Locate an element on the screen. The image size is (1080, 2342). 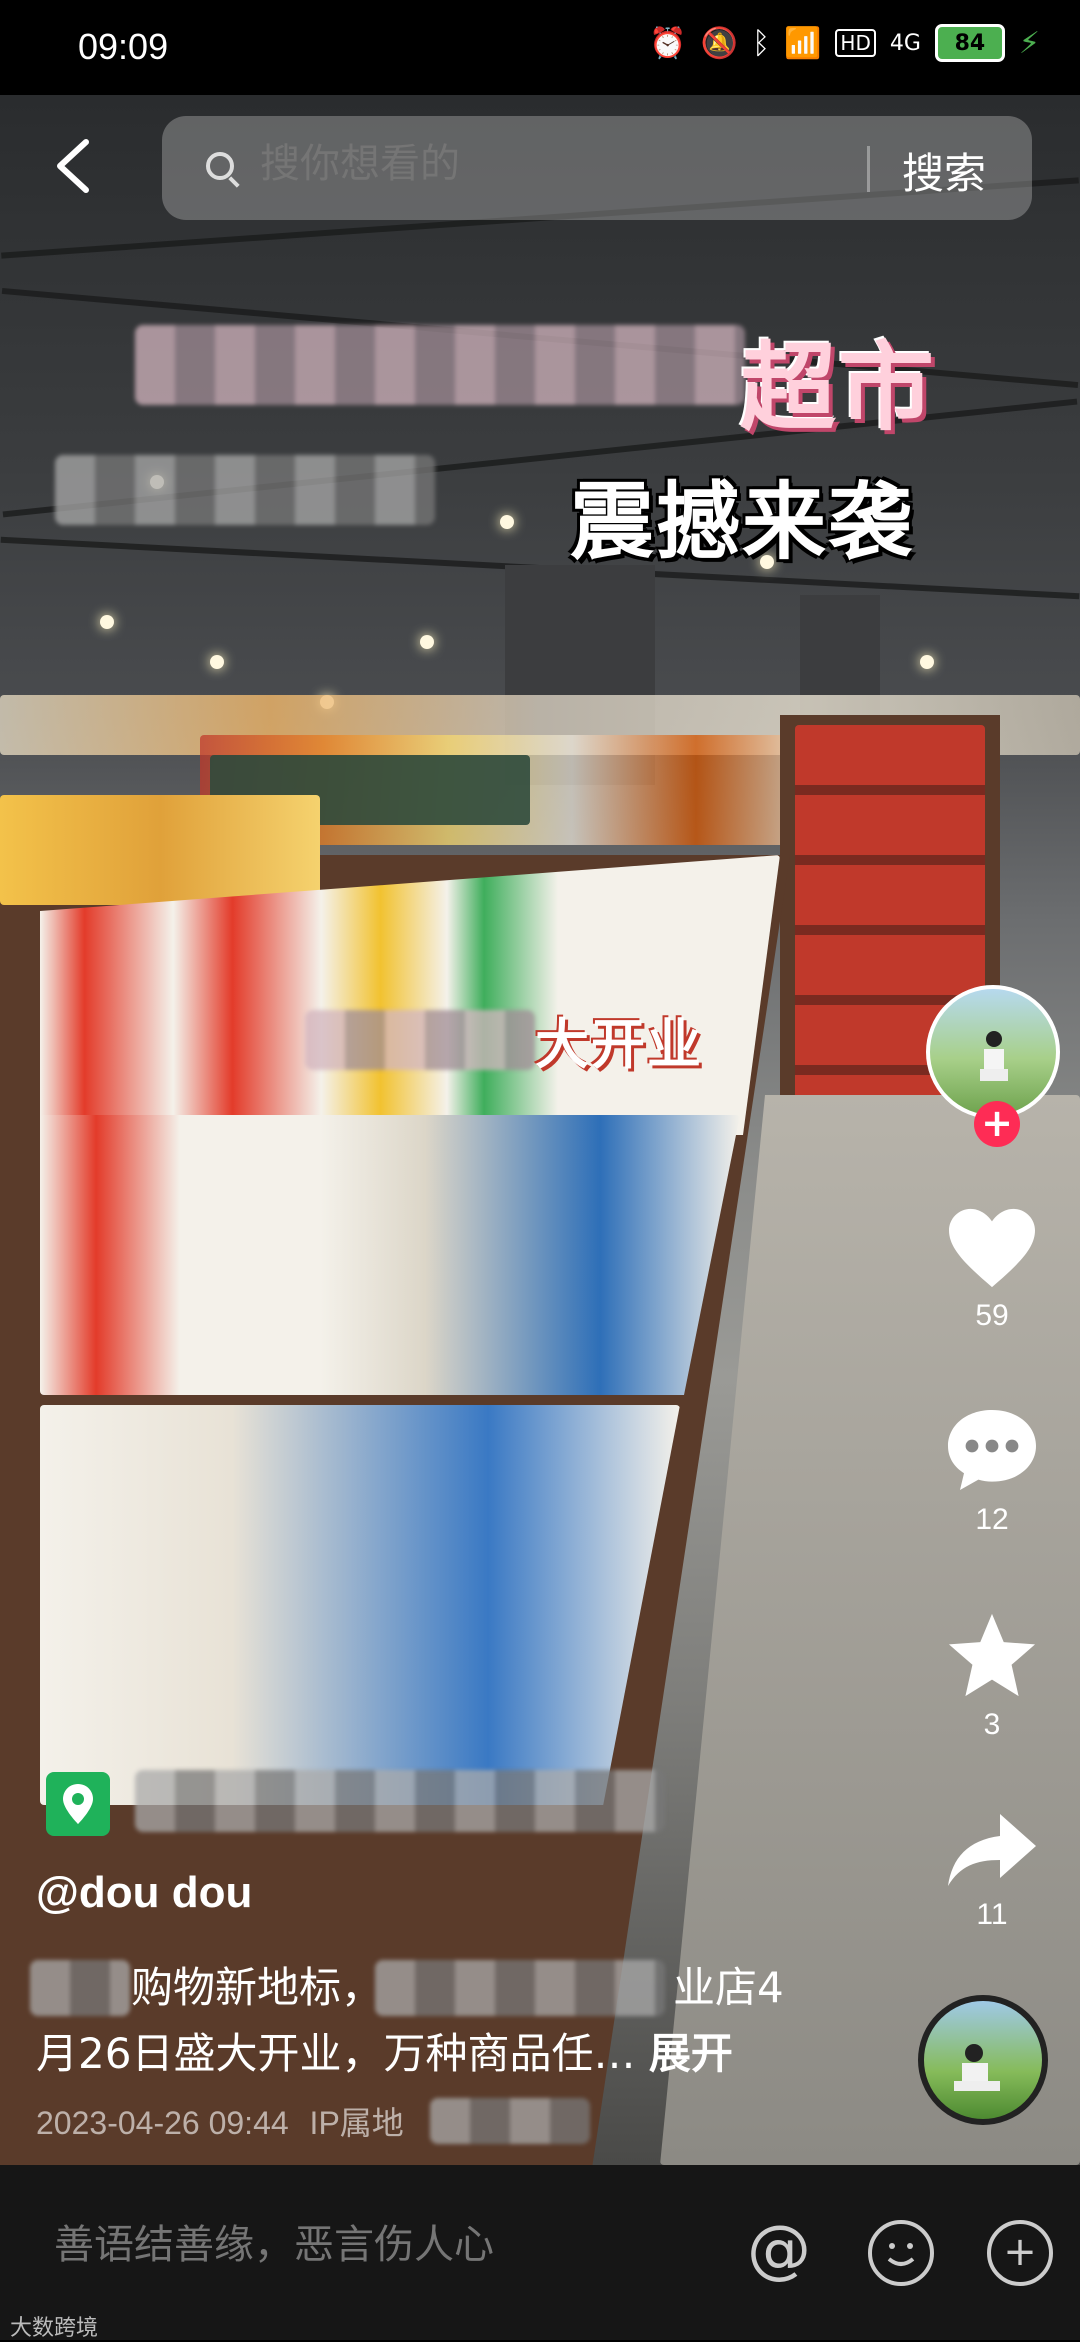
comment-count: 12 is located at coordinates (992, 1519).